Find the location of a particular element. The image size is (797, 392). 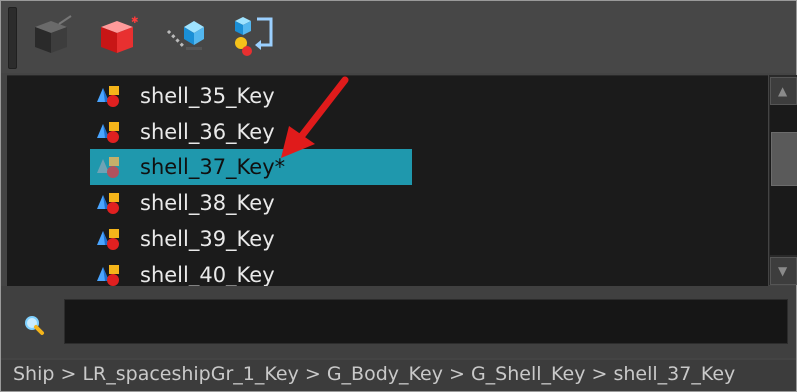

list-item-label: shell_37_Key* is located at coordinates (213, 167).